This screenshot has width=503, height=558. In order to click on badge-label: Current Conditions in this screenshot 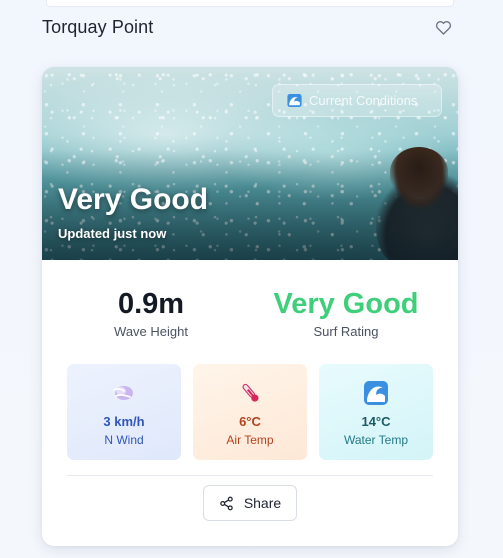, I will do `click(363, 100)`.